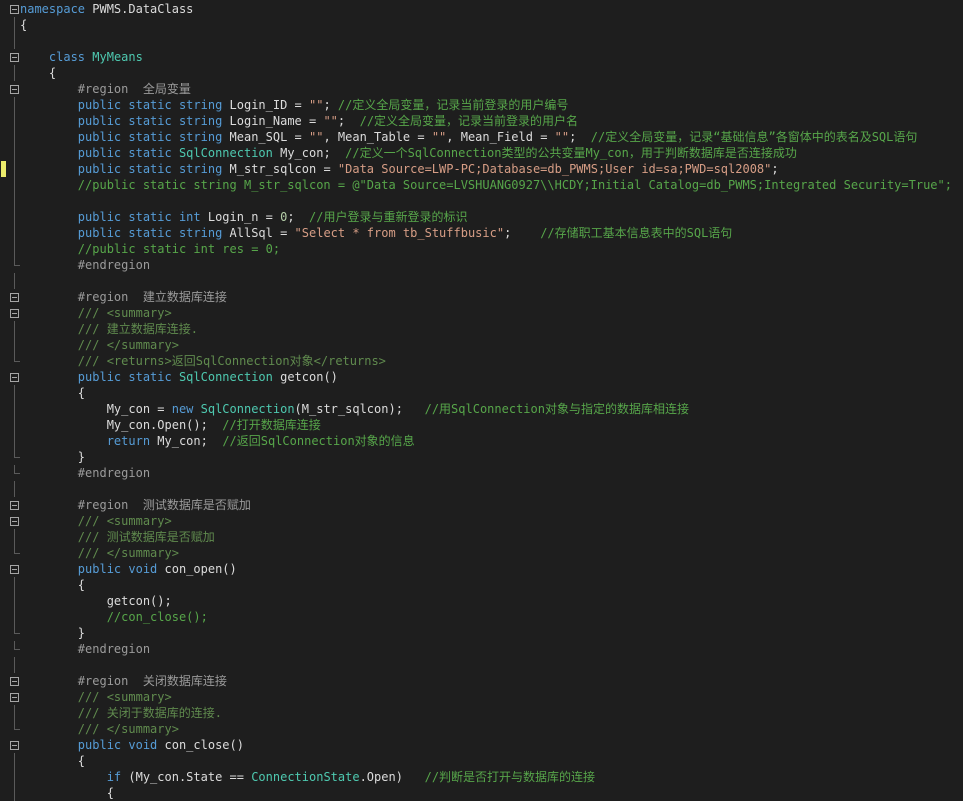 The width and height of the screenshot is (963, 801). I want to click on code-token: public static string, so click(150, 137).